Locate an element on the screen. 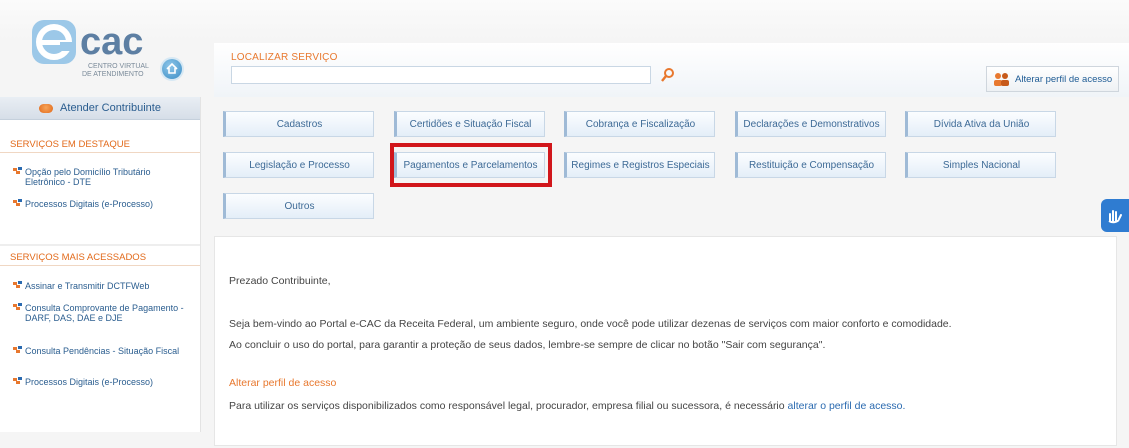 This screenshot has width=1129, height=448. sidebar-divider is located at coordinates (100, 245).